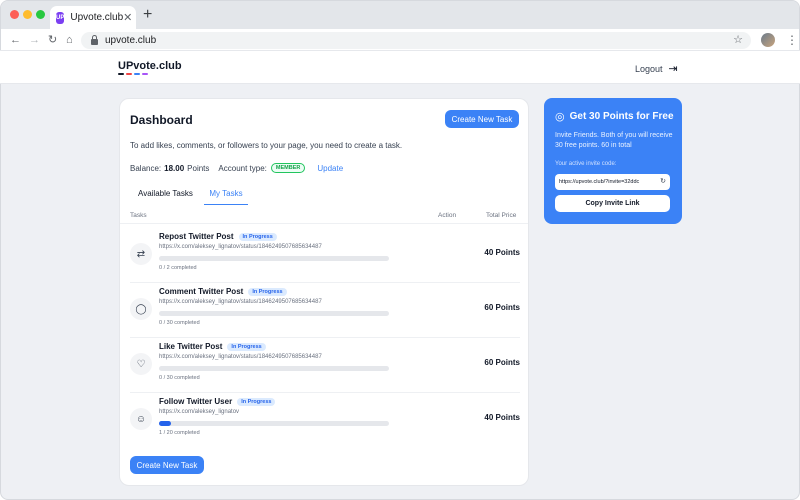 This screenshot has width=800, height=500. I want to click on create-task-button: Create New Task, so click(482, 119).